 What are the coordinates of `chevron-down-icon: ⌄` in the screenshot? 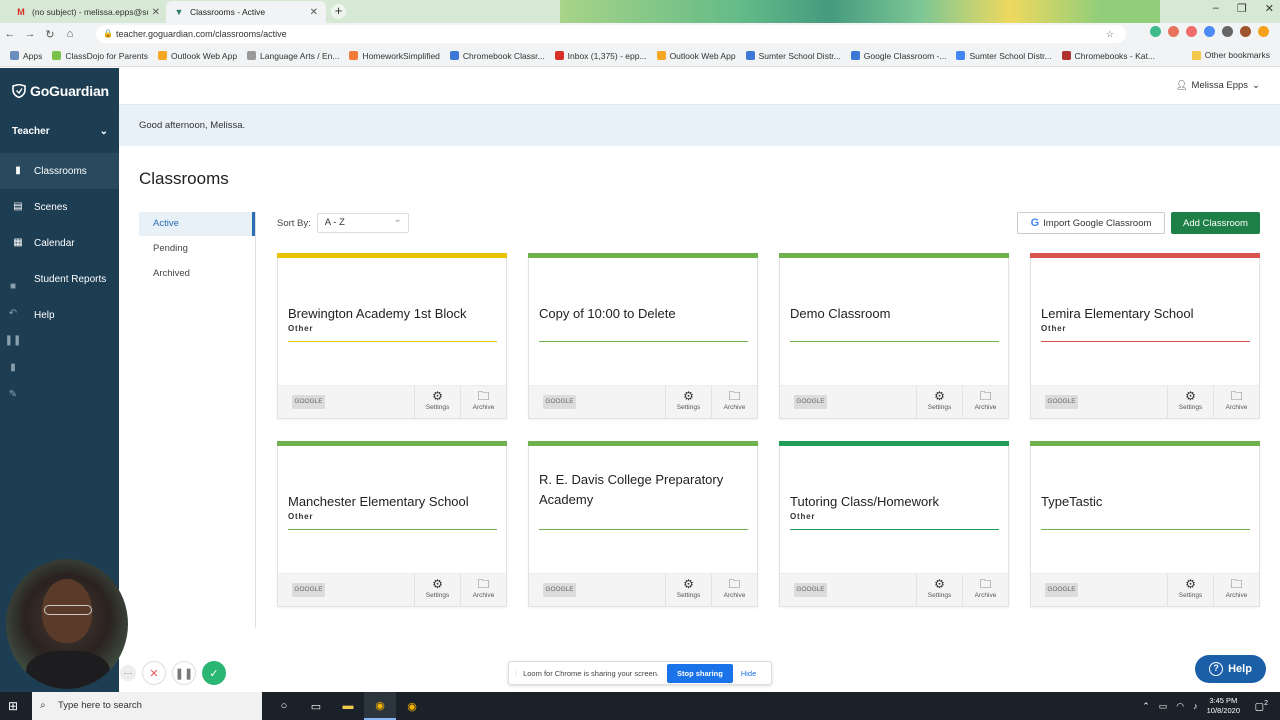 It's located at (1256, 85).